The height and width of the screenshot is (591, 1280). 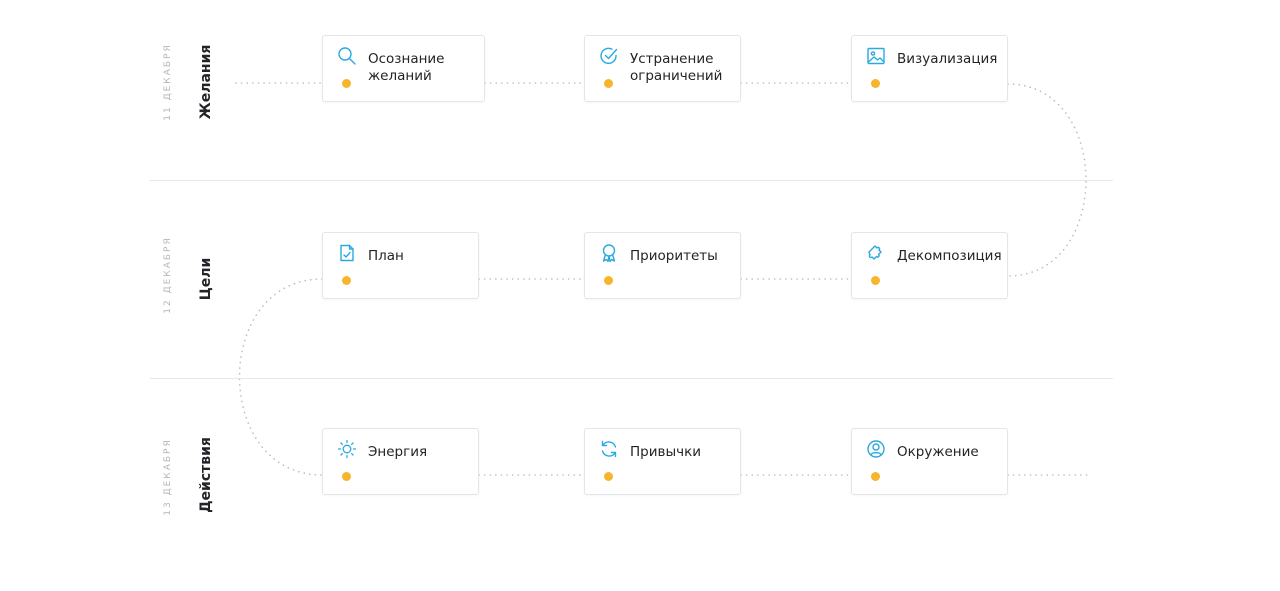 I want to click on image-icon, so click(x=876, y=56).